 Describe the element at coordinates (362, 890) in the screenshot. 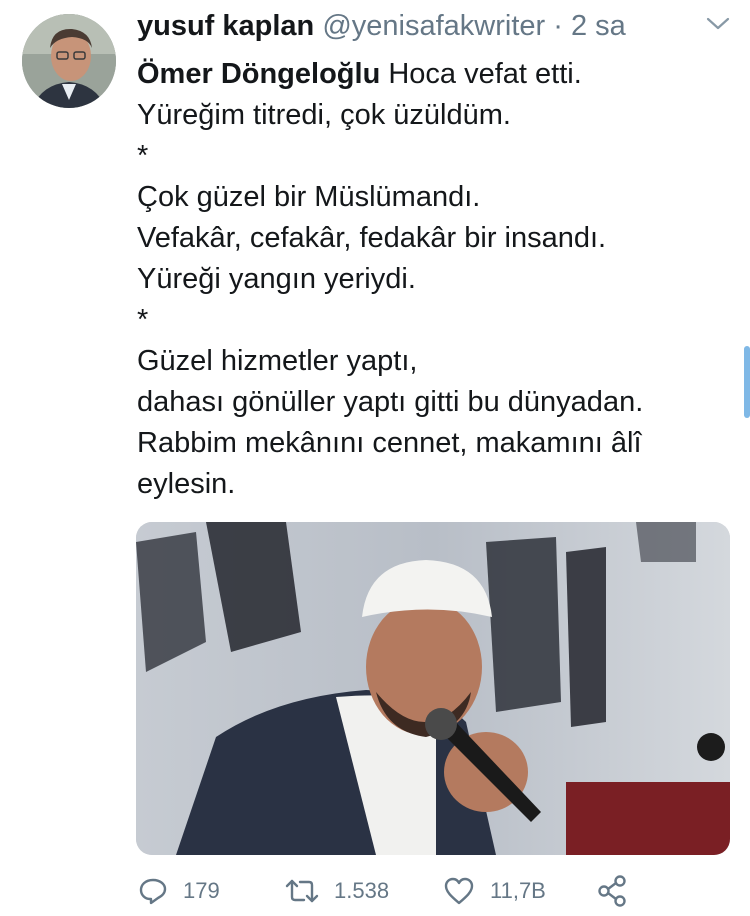

I see `retweet-count: 1.538` at that location.